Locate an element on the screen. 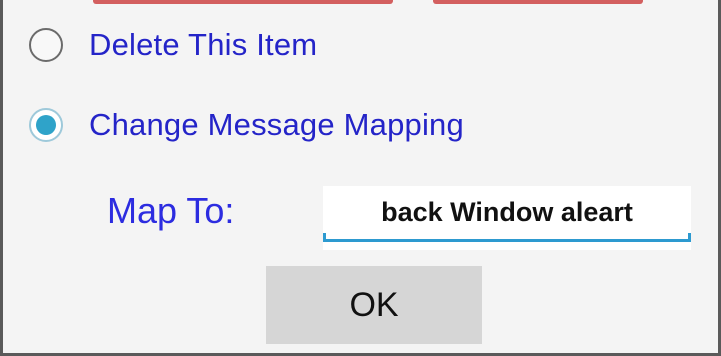 Image resolution: width=721 pixels, height=356 pixels. radio-delete-item is located at coordinates (46, 45).